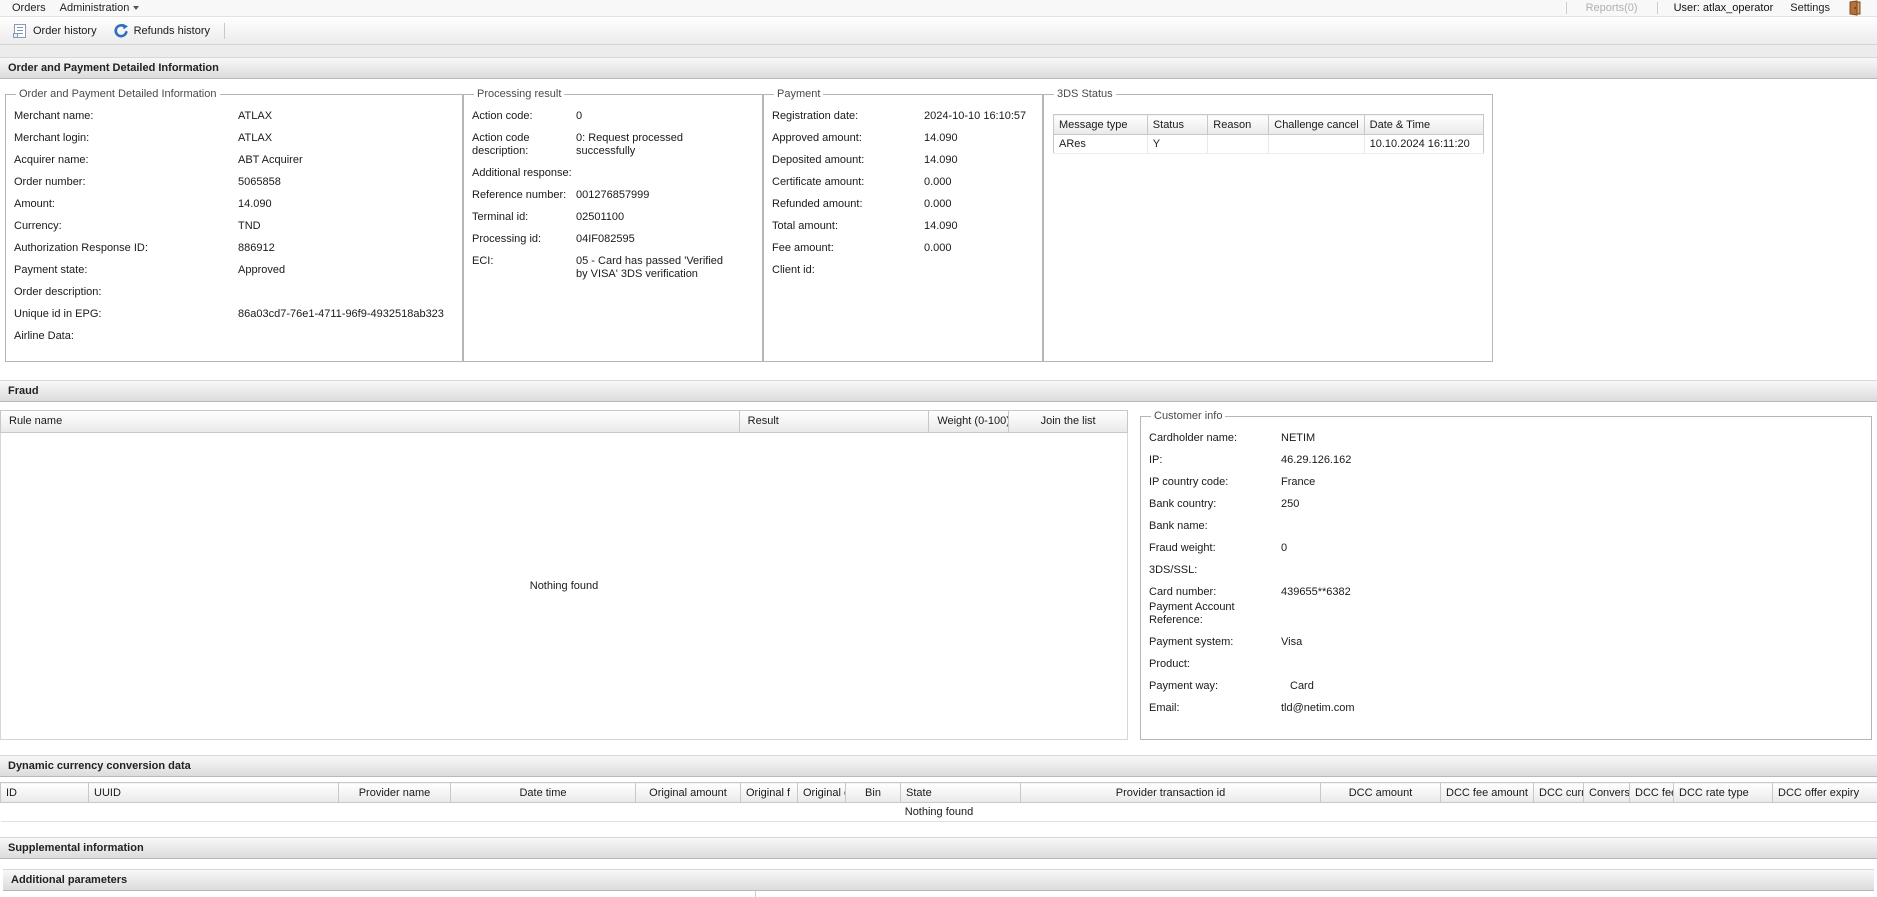 This screenshot has height=897, width=1877. Describe the element at coordinates (1068, 421) in the screenshot. I see `column-header-join-the-list: Join the list` at that location.